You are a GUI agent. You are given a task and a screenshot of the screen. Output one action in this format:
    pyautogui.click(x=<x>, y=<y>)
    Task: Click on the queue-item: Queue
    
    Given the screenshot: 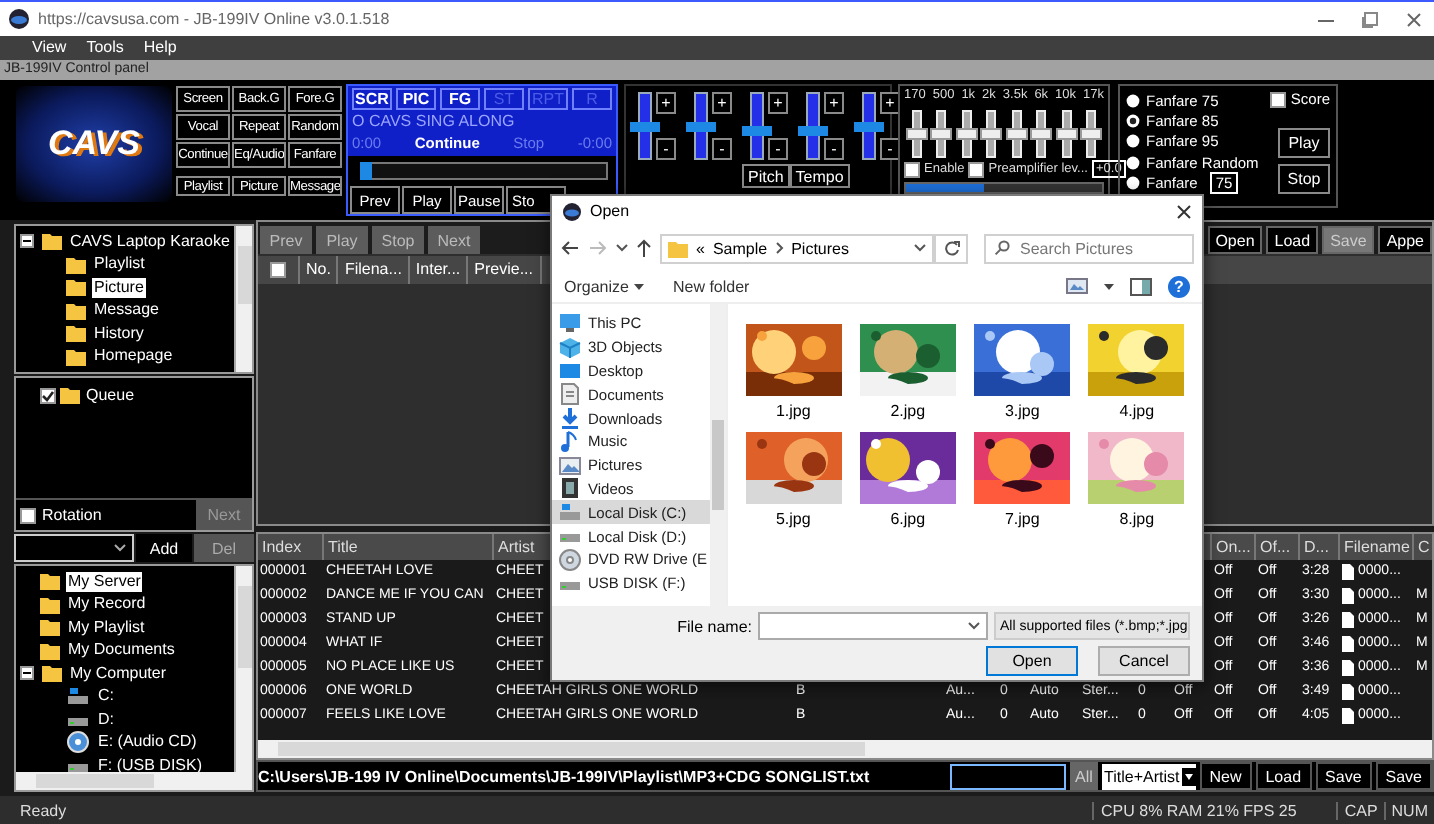 What is the action you would take?
    pyautogui.click(x=110, y=395)
    